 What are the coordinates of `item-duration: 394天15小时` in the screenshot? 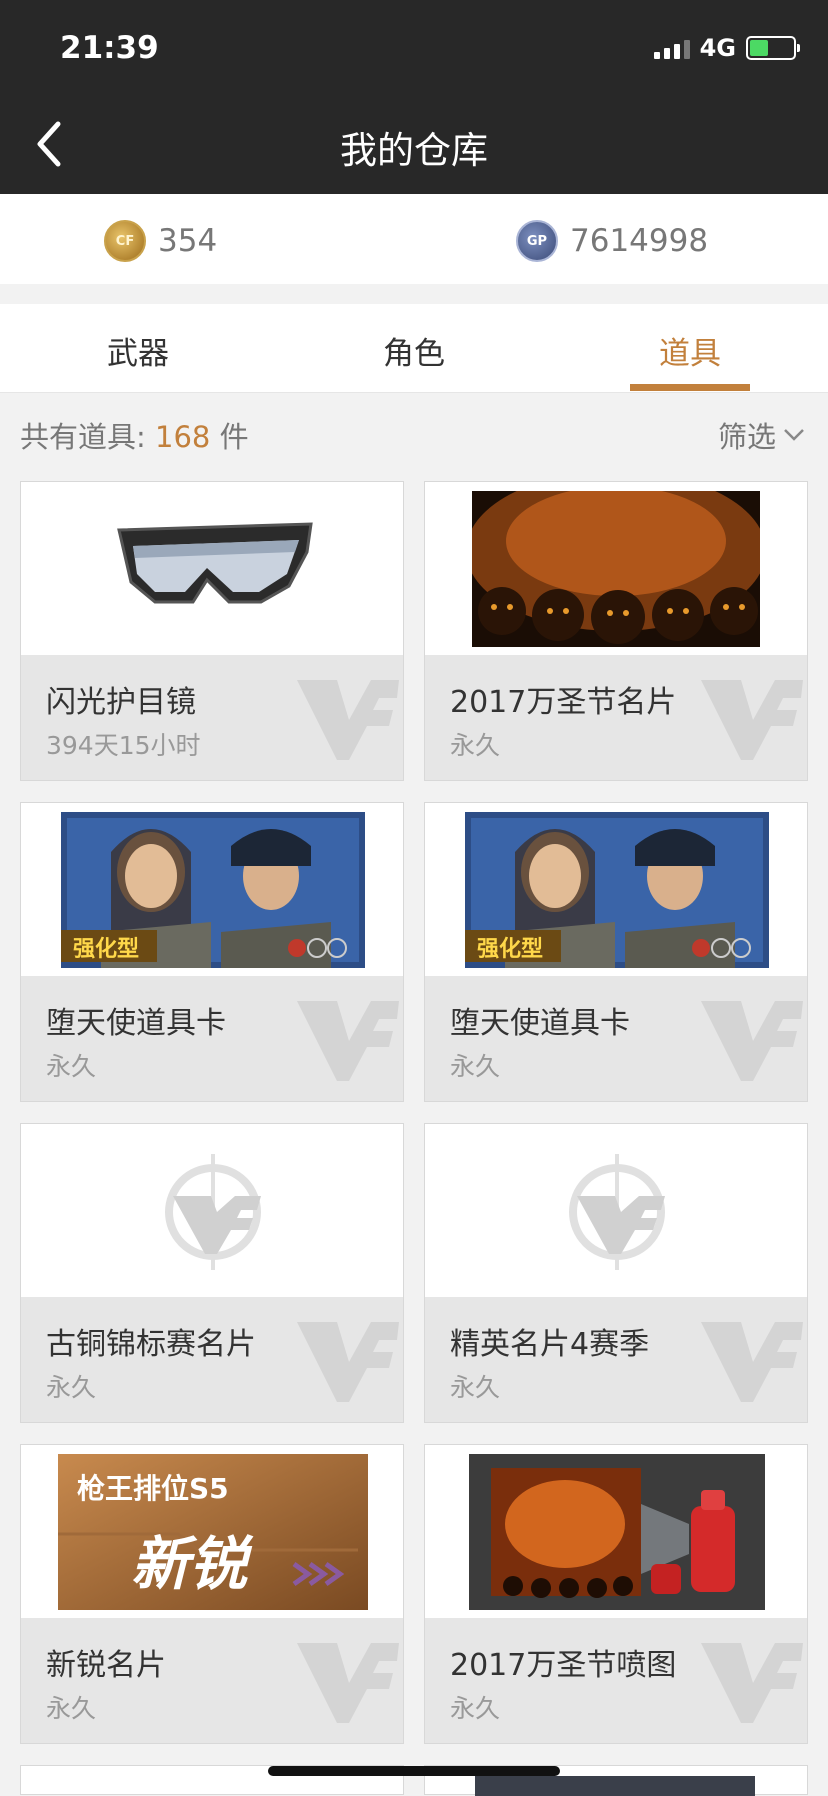 It's located at (123, 745).